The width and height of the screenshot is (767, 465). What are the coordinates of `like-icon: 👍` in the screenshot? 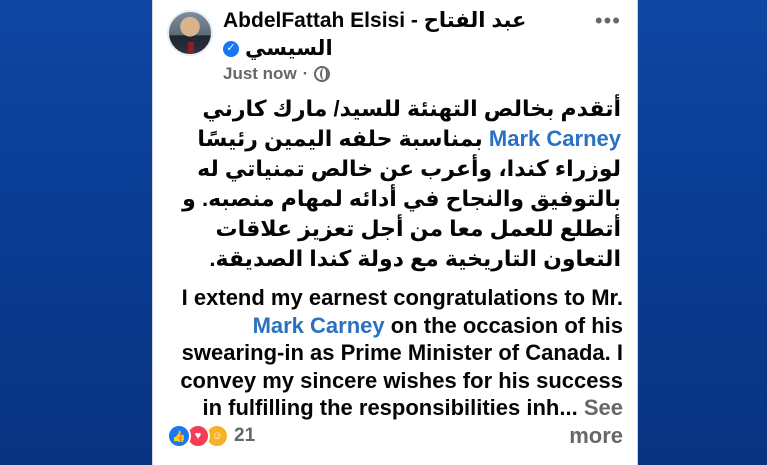 It's located at (179, 436).